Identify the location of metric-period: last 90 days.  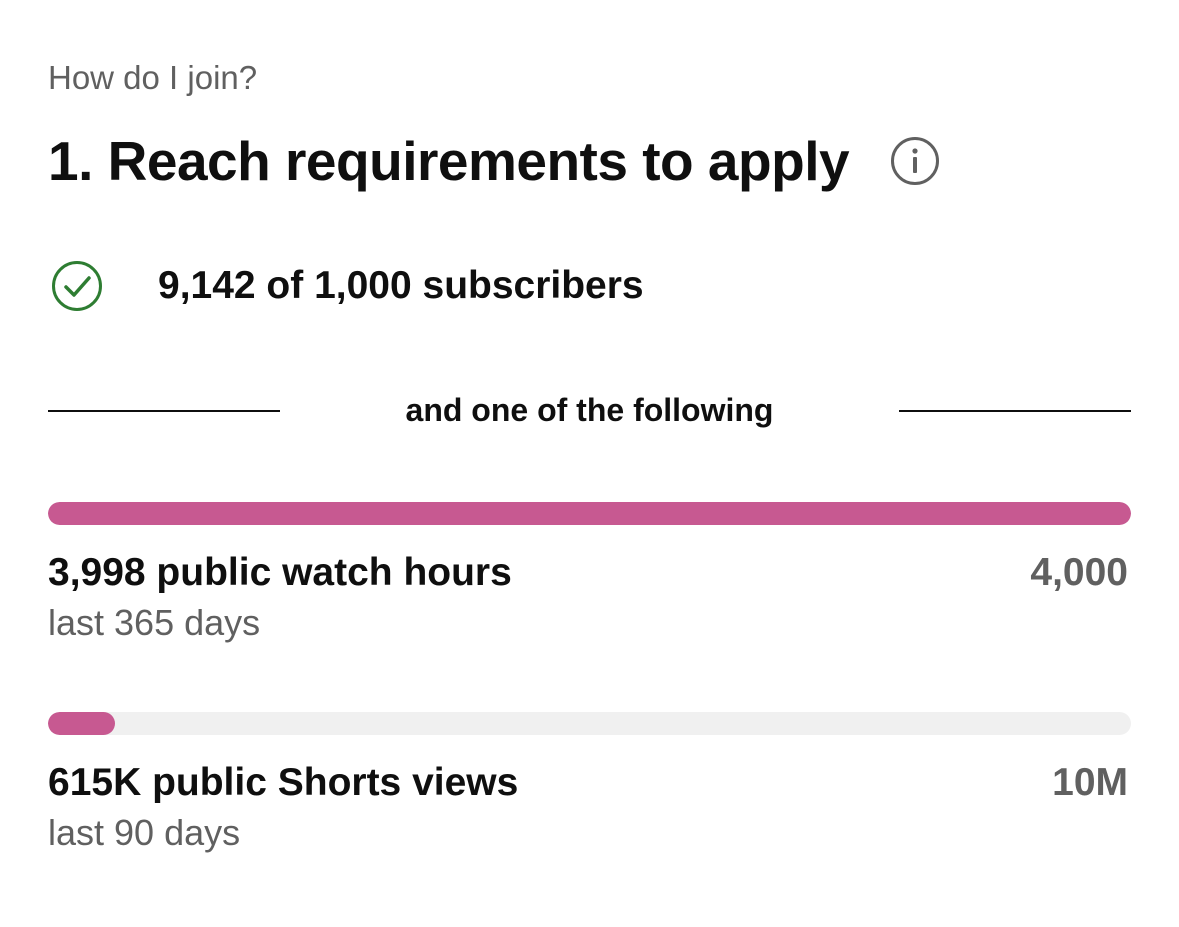
(144, 832).